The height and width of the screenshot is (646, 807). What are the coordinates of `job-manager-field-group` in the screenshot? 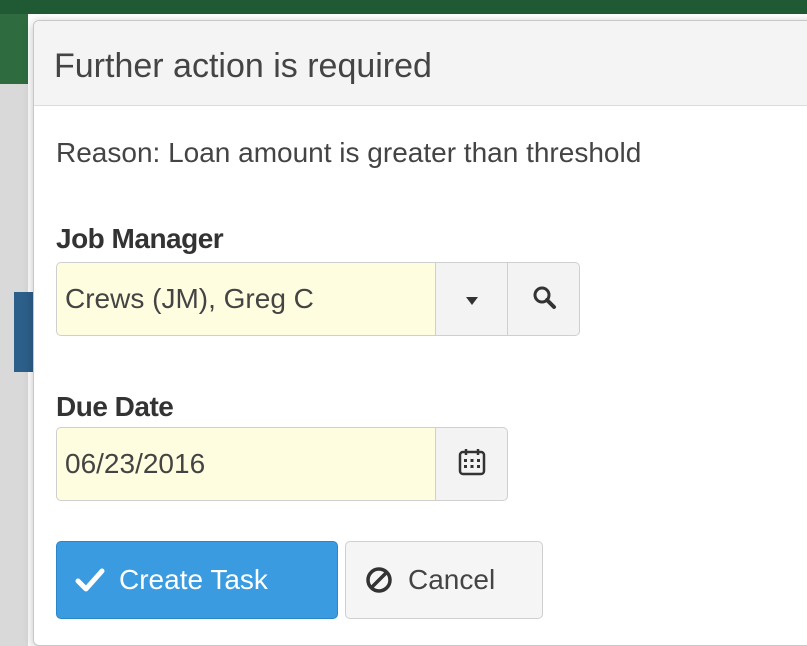 It's located at (318, 299).